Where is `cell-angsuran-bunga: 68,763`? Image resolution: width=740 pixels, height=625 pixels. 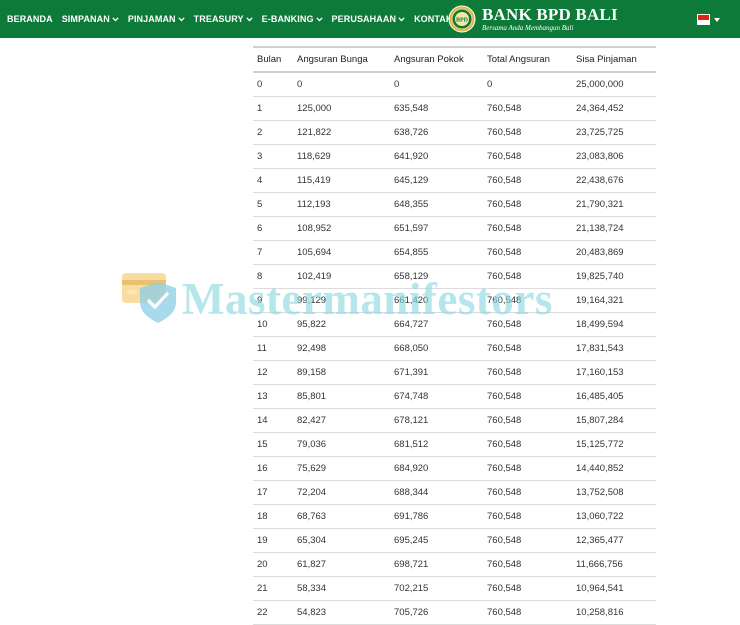
cell-angsuran-bunga: 68,763 is located at coordinates (341, 516).